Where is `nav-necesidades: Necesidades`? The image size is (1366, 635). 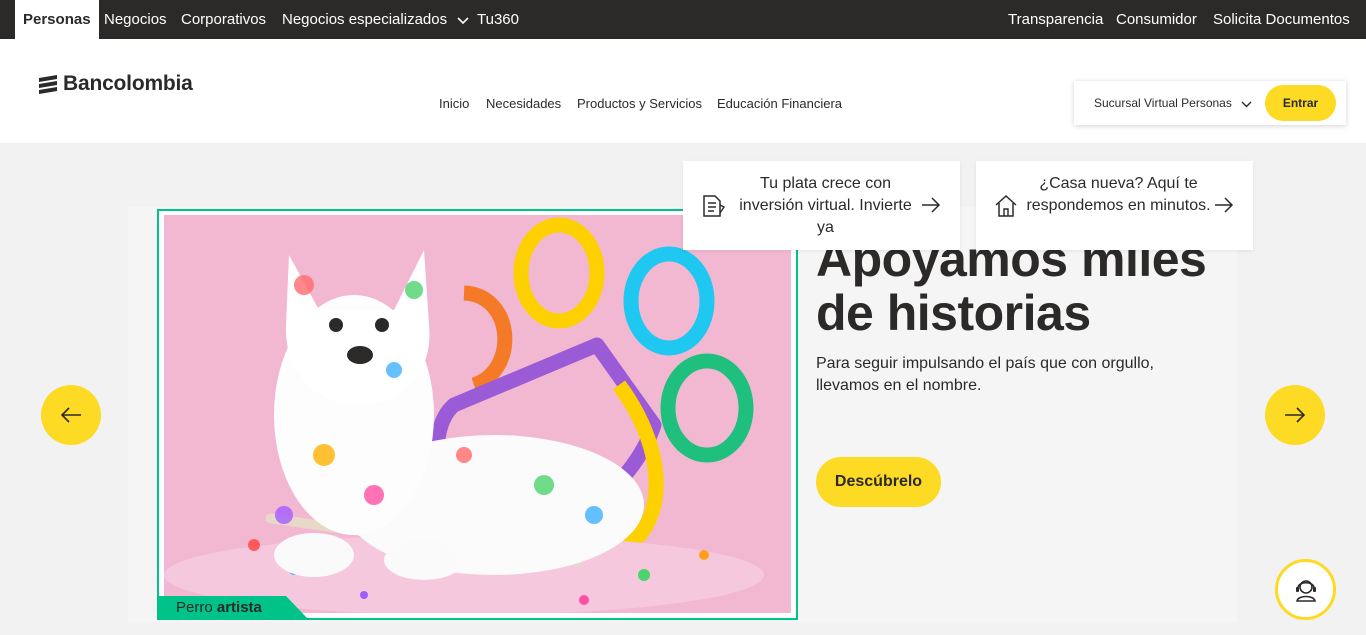 nav-necesidades: Necesidades is located at coordinates (523, 103).